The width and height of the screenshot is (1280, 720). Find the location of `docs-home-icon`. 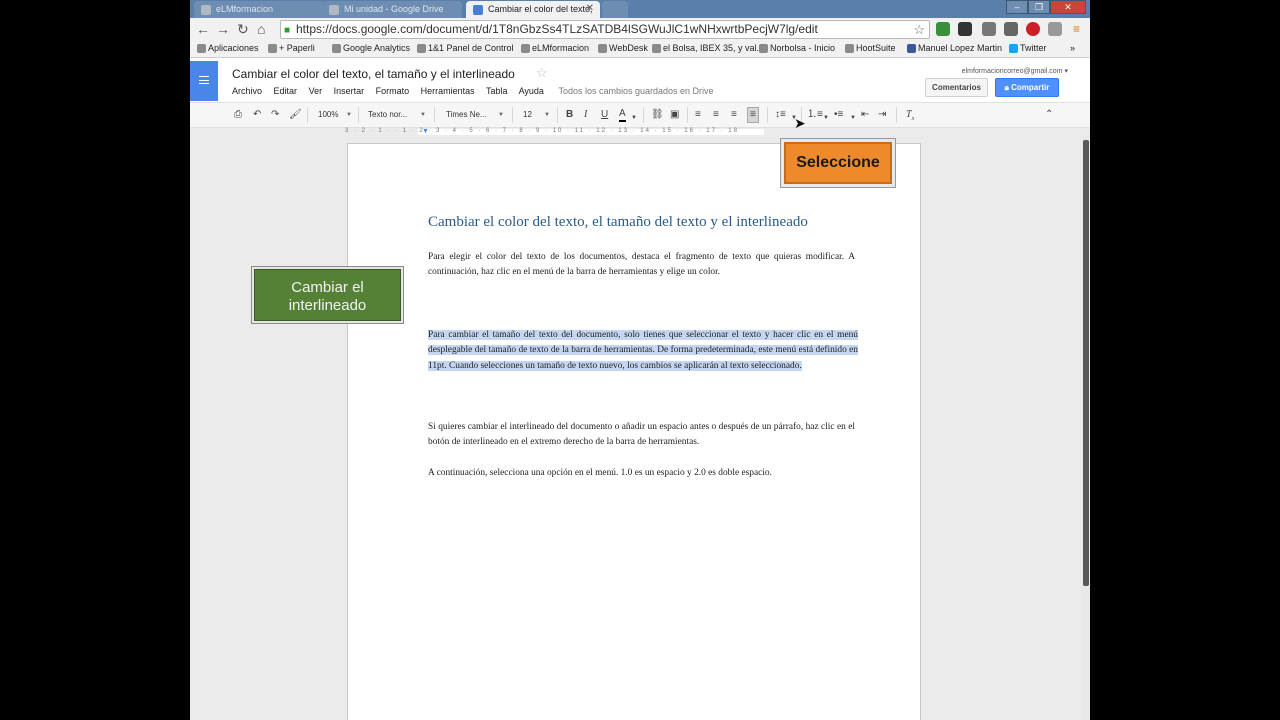

docs-home-icon is located at coordinates (204, 81).